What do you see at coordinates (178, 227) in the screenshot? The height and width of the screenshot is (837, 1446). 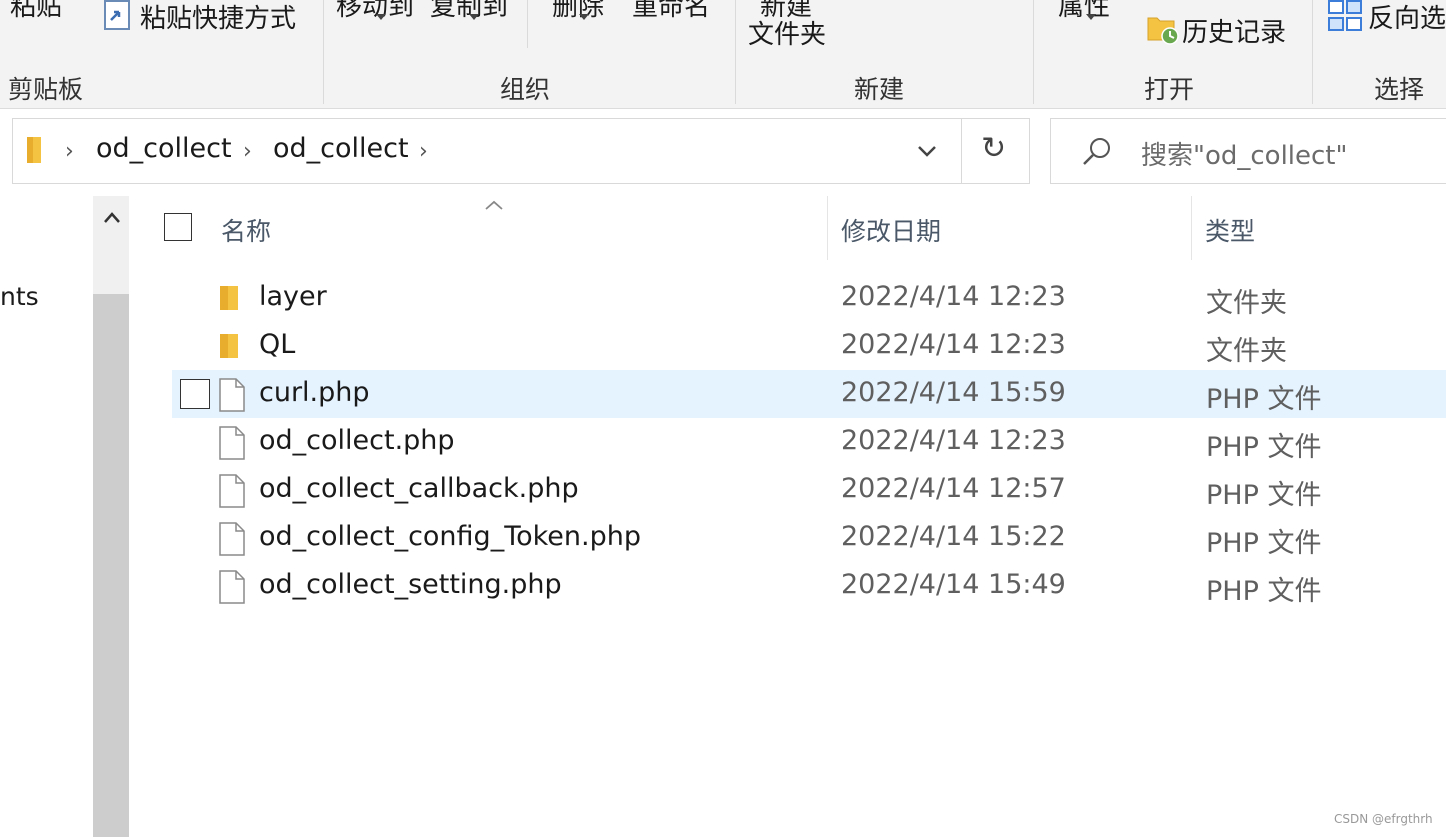 I see `select-all-checkbox` at bounding box center [178, 227].